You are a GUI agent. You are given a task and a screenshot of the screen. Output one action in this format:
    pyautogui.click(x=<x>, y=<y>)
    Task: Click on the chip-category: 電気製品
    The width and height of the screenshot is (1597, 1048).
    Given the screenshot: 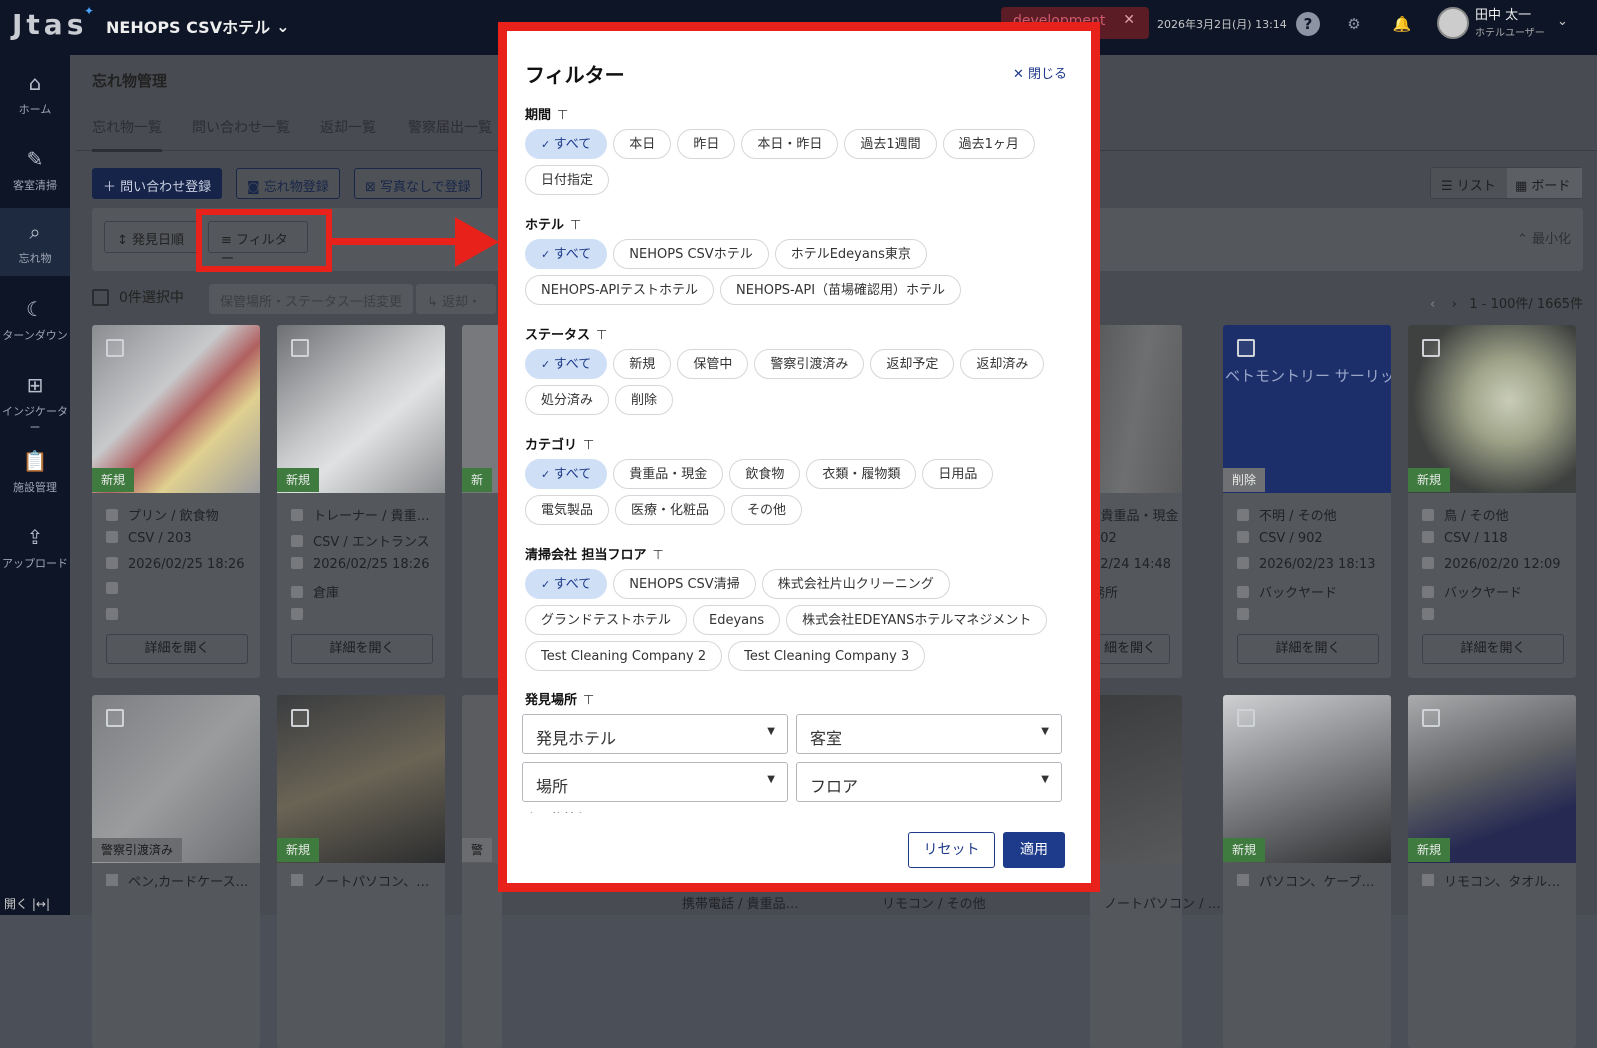 What is the action you would take?
    pyautogui.click(x=567, y=510)
    